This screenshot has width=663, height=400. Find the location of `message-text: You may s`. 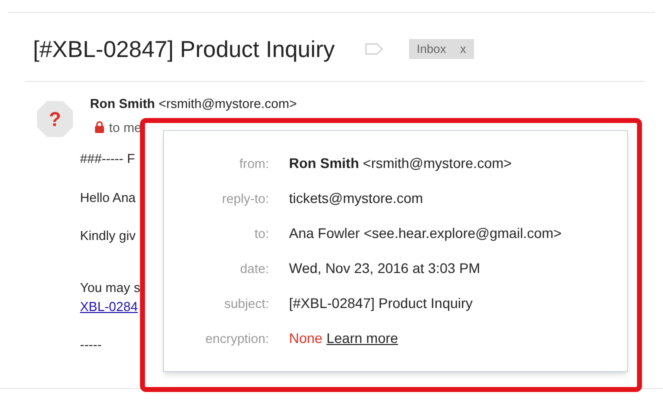

message-text: You may s is located at coordinates (110, 287).